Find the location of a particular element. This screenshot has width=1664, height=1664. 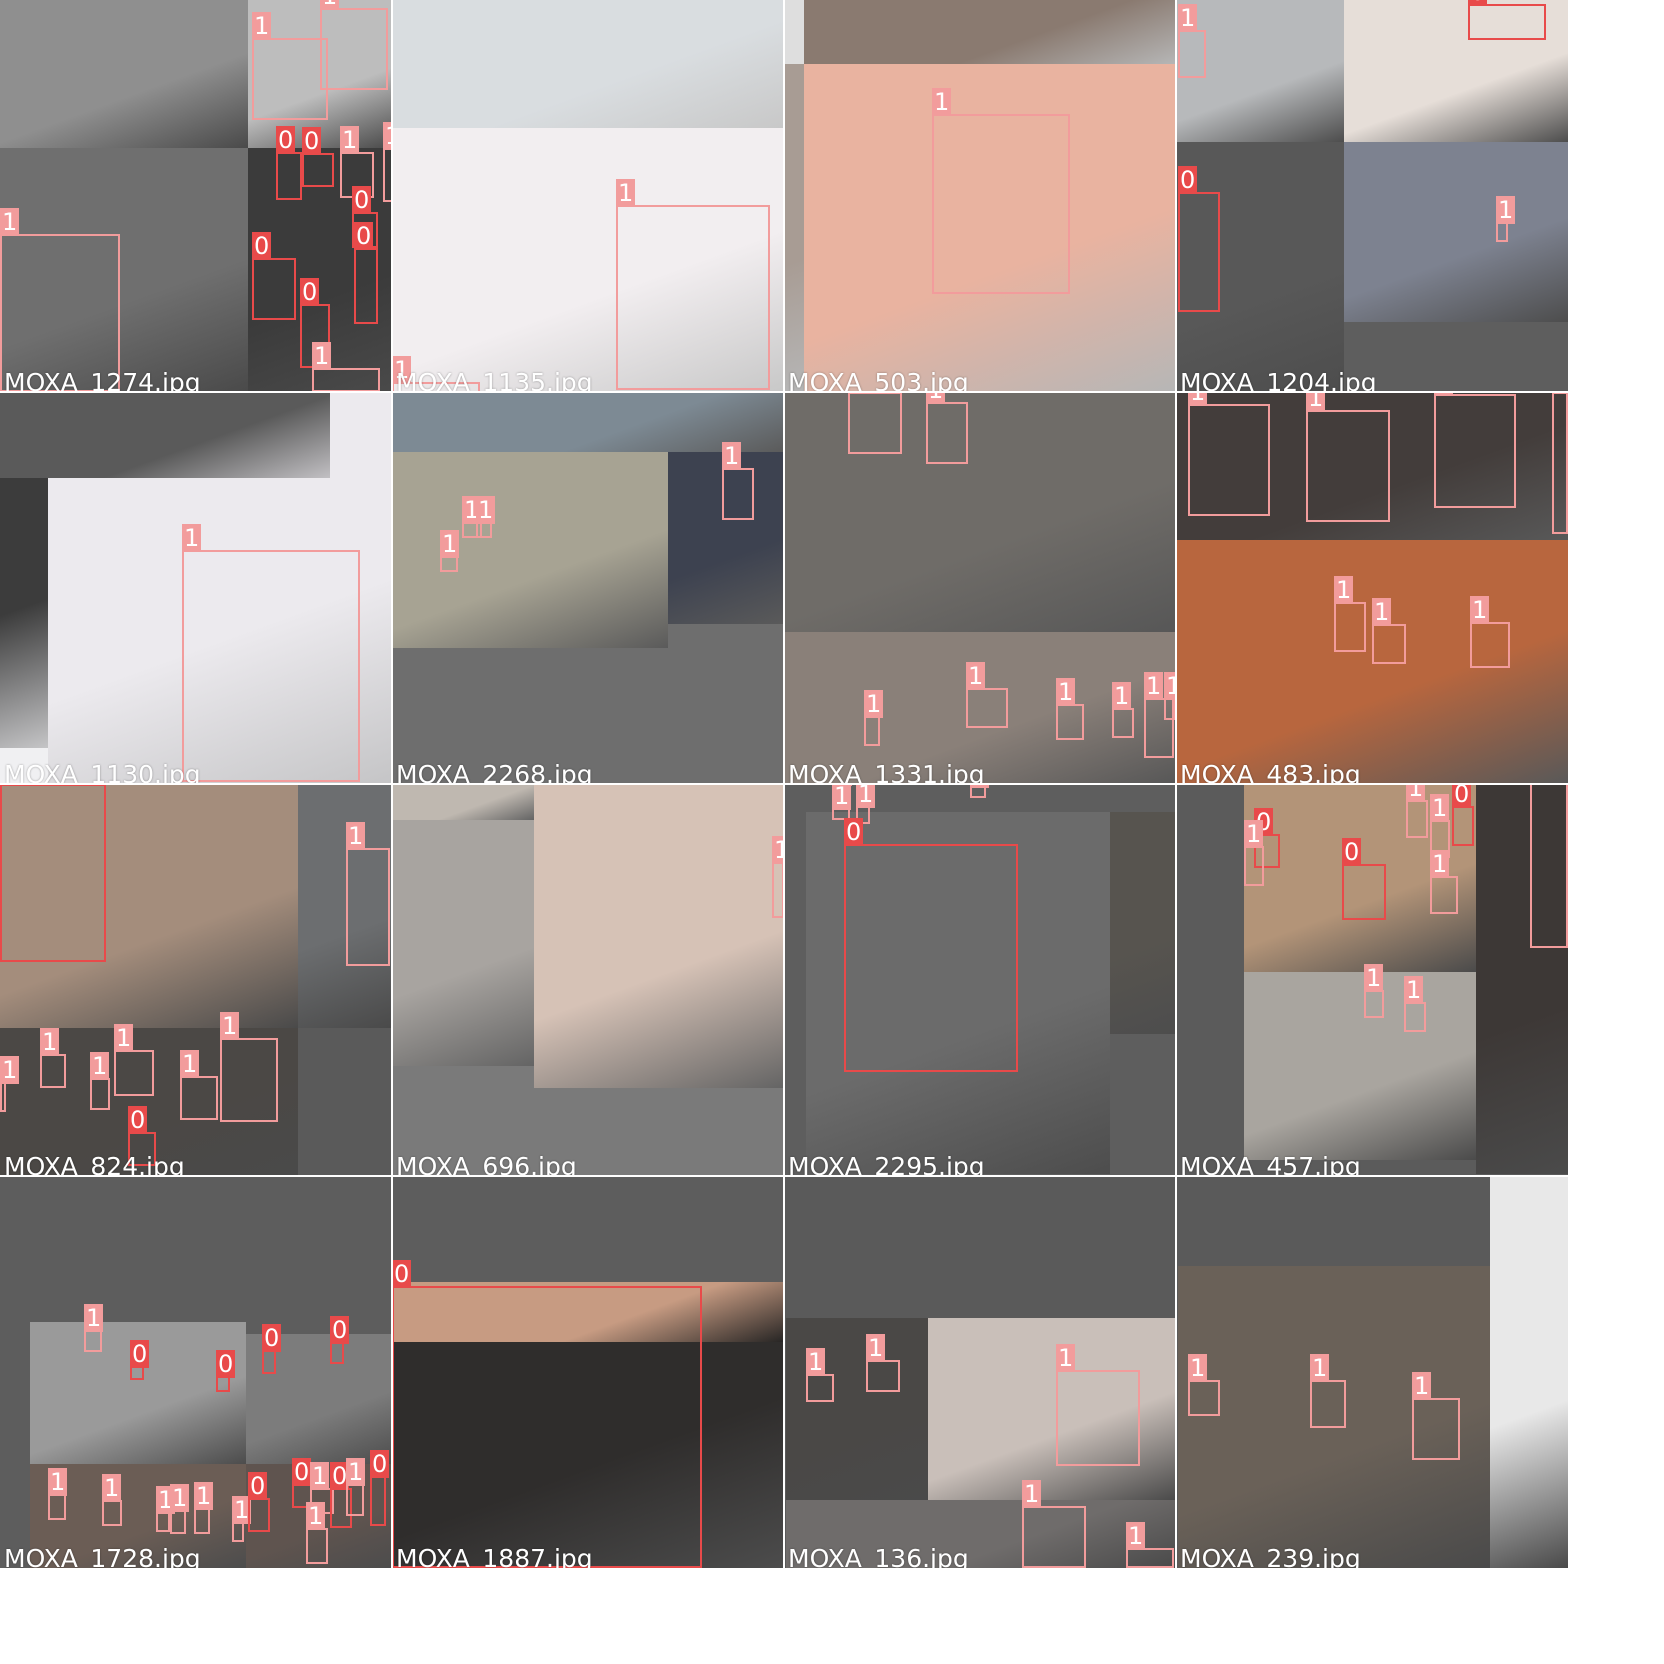

mosaic-tile: 1010110111MOXA_457.jpg is located at coordinates (1372, 980).